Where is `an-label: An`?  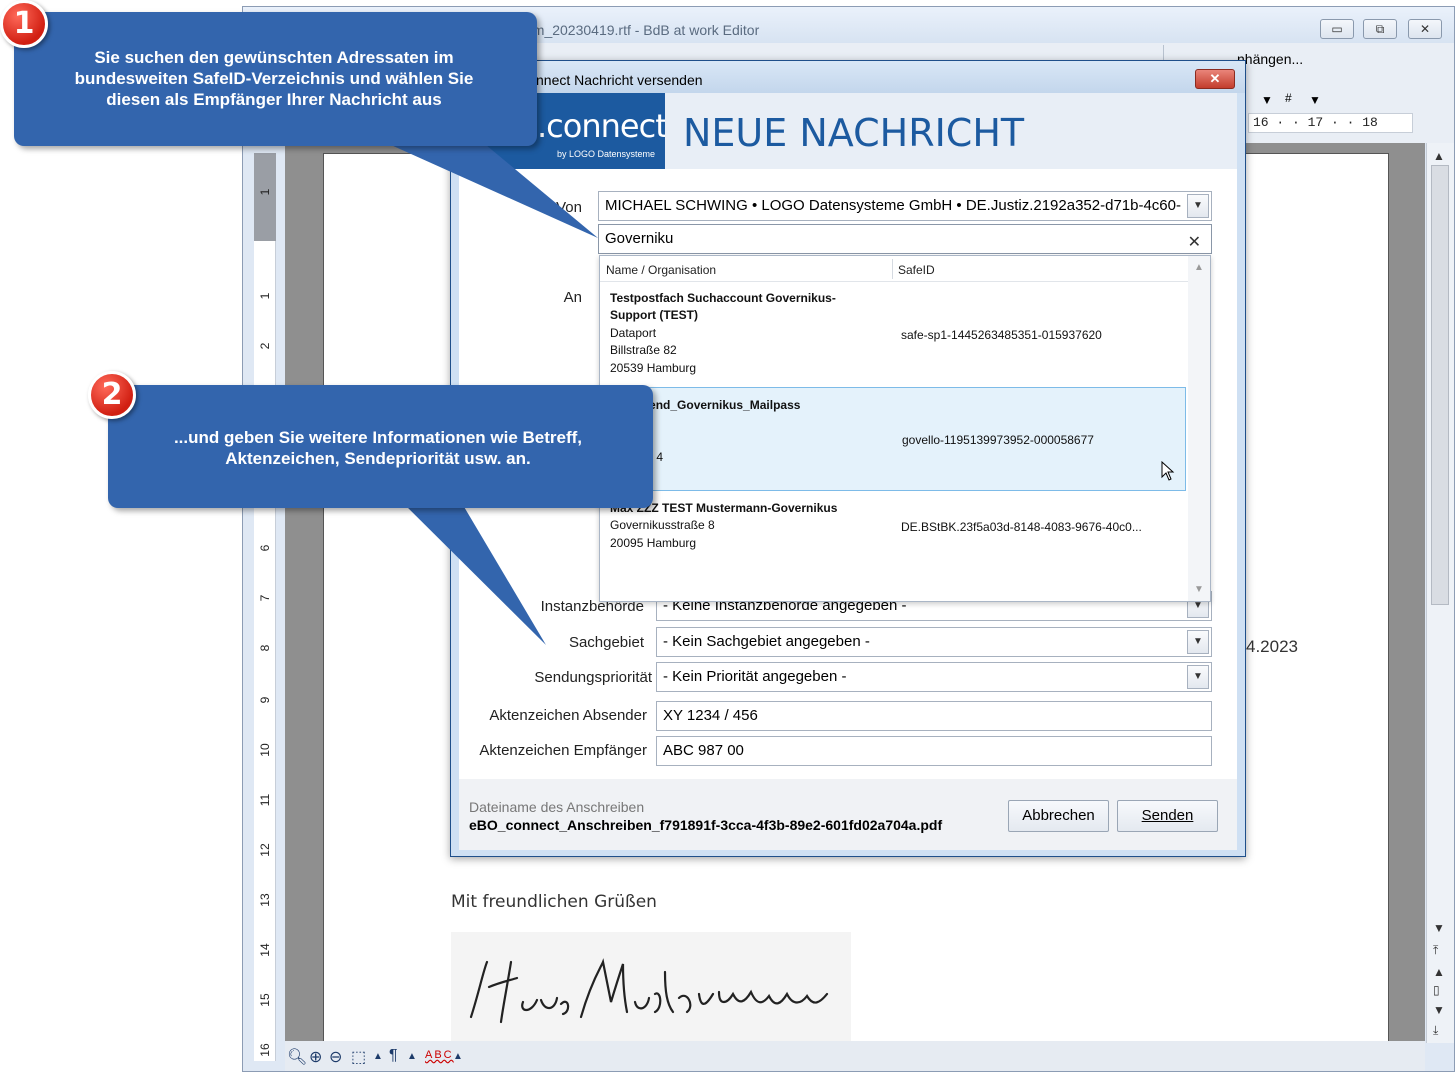
an-label: An is located at coordinates (572, 297).